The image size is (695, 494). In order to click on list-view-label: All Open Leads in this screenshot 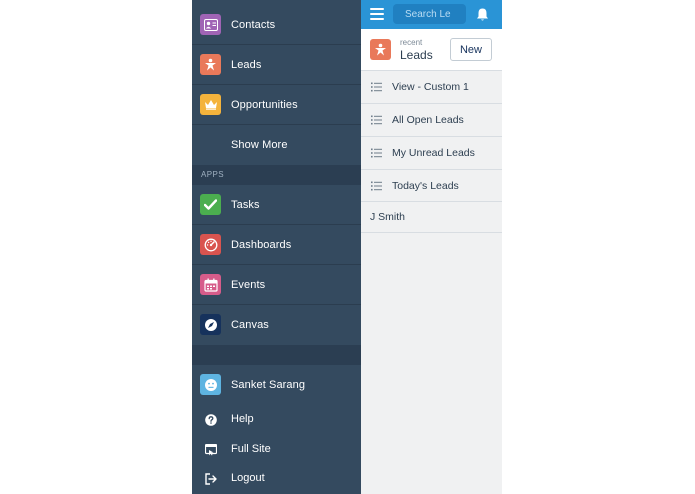, I will do `click(428, 120)`.